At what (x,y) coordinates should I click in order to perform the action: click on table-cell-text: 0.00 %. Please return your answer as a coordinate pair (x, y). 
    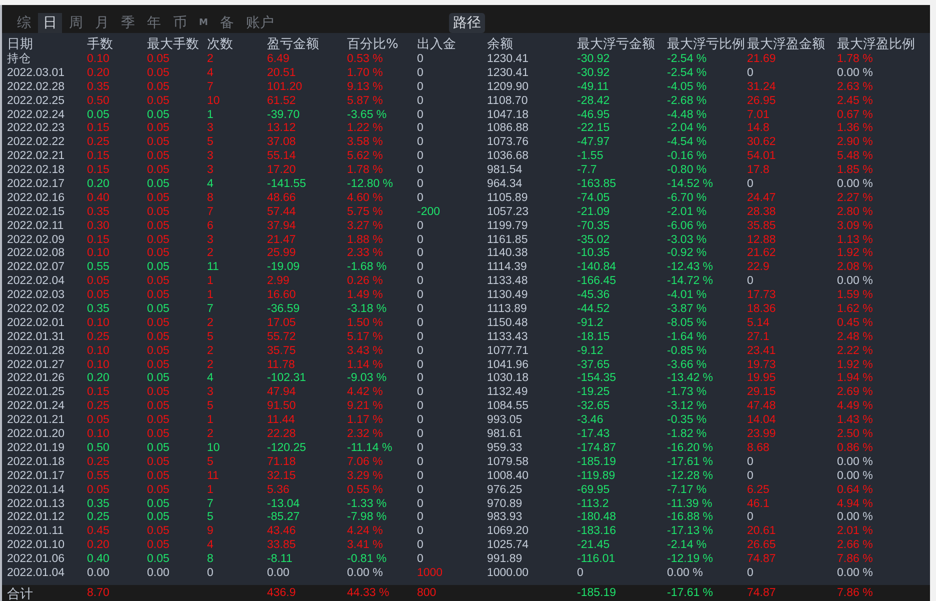
    Looking at the image, I should click on (365, 573).